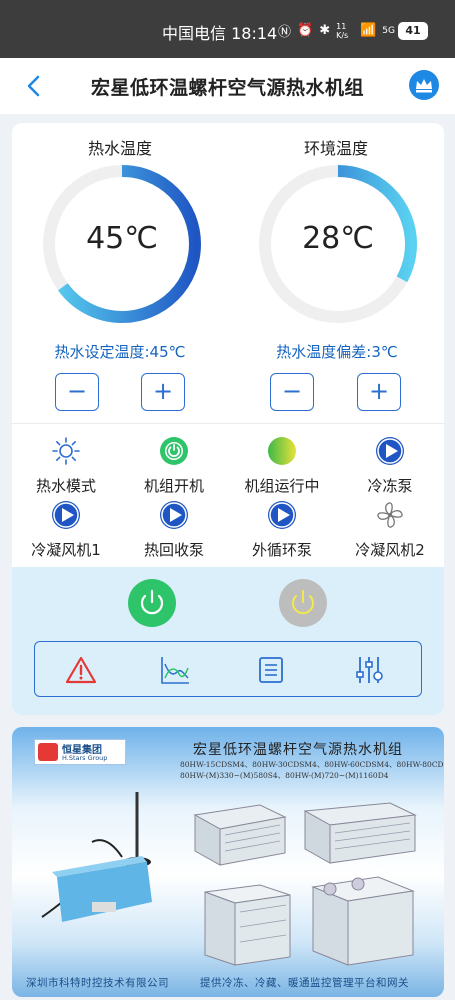 The image size is (455, 1000). Describe the element at coordinates (388, 30) in the screenshot. I see `signal-label: 5G` at that location.